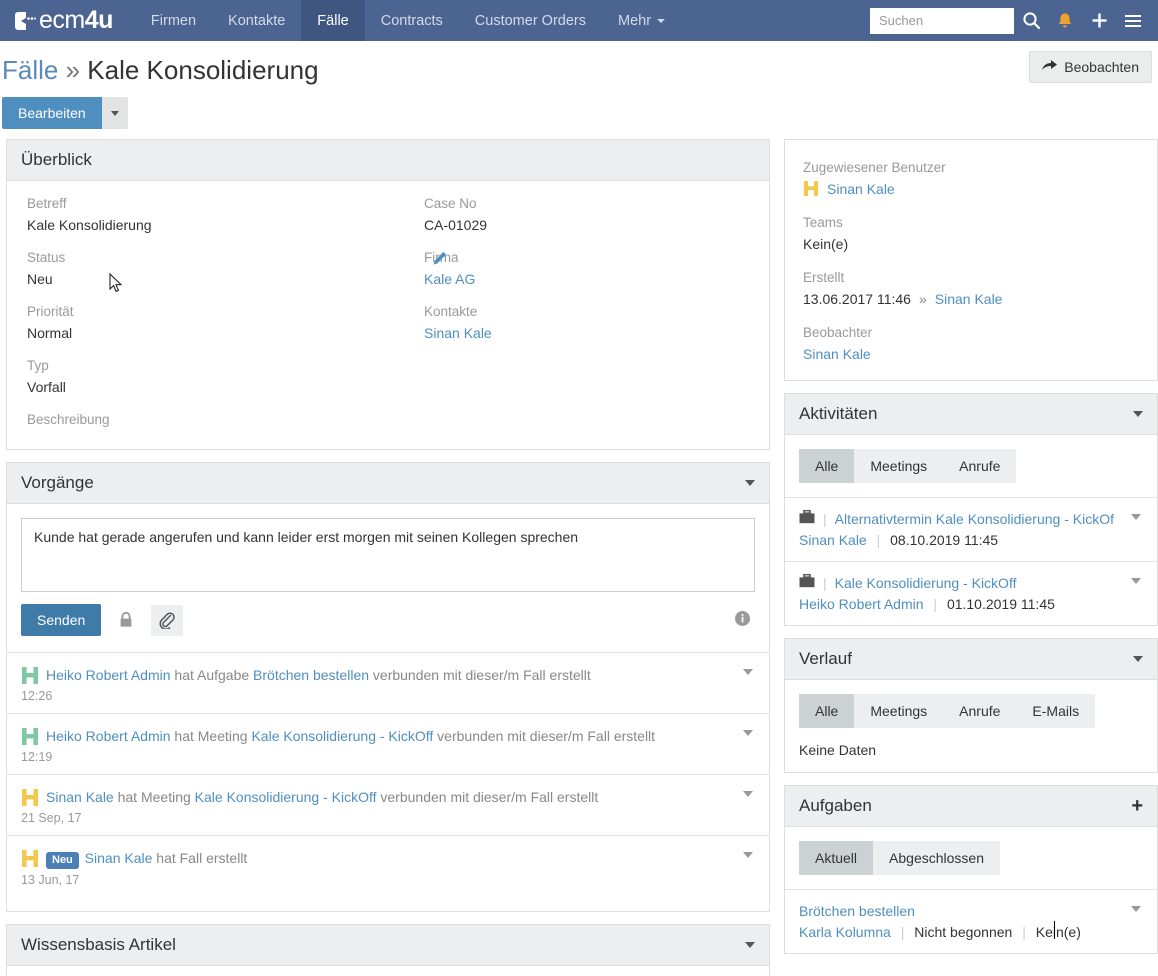  I want to click on feed-tail: verbunden mit dieser/m Fall erstellt, so click(480, 675).